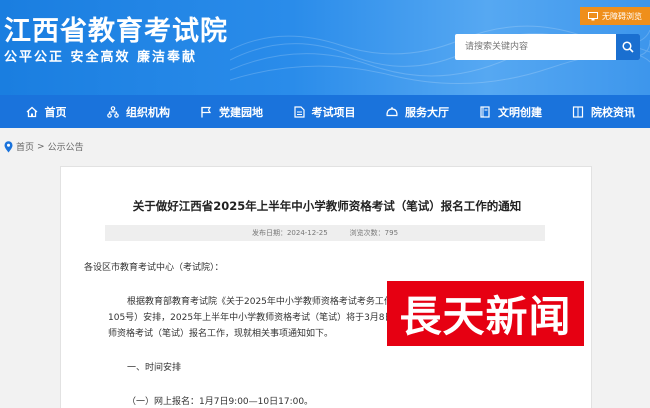 This screenshot has height=408, width=650. I want to click on breadcrumb: 首页 > 公示公告, so click(44, 146).